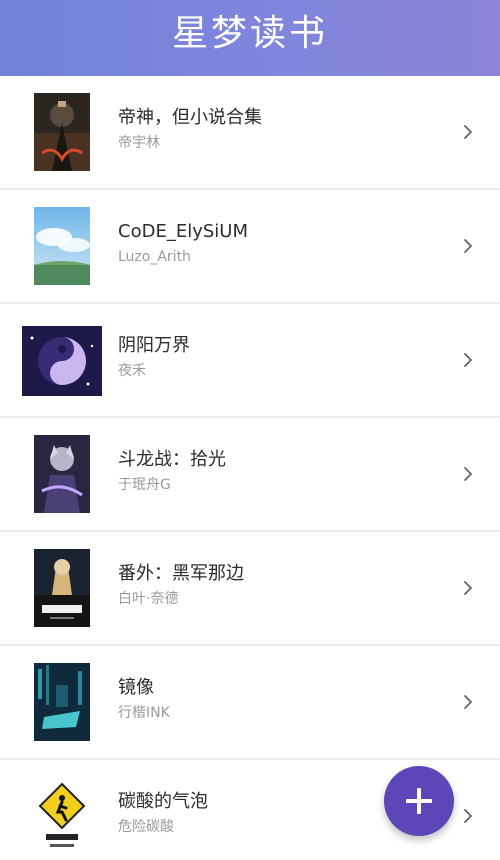 This screenshot has height=860, width=500. What do you see at coordinates (284, 357) in the screenshot?
I see `book-info-3: 阴阳万界 夜禾` at bounding box center [284, 357].